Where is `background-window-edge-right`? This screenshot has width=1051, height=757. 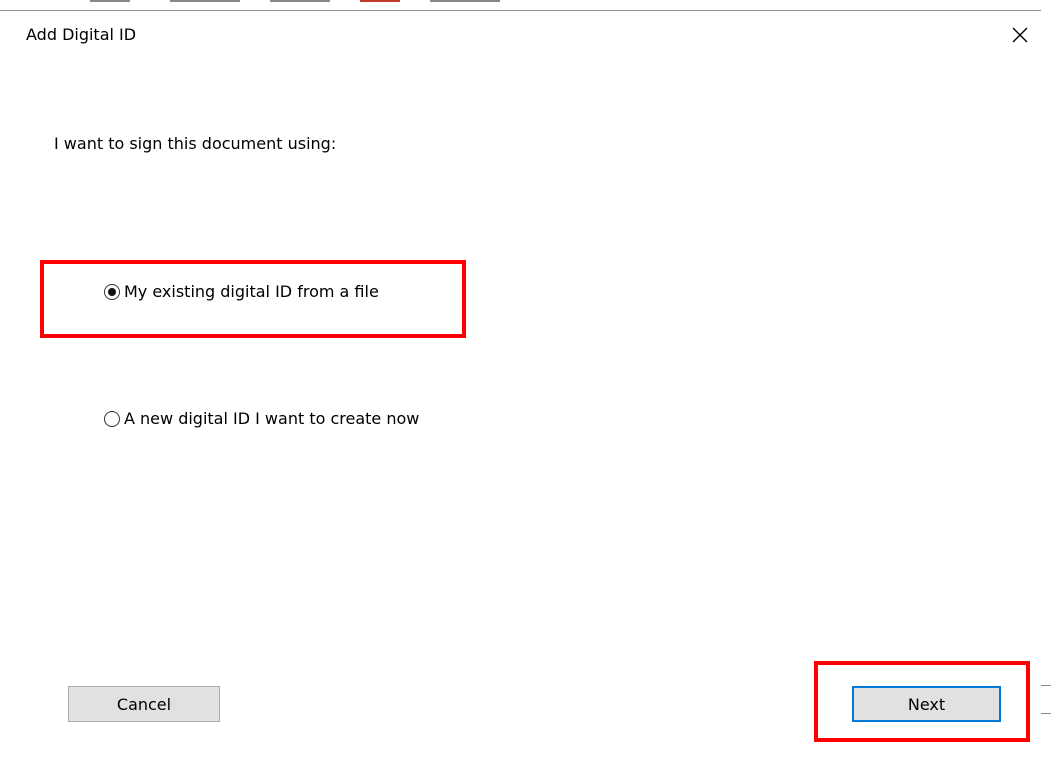
background-window-edge-right is located at coordinates (1046, 705).